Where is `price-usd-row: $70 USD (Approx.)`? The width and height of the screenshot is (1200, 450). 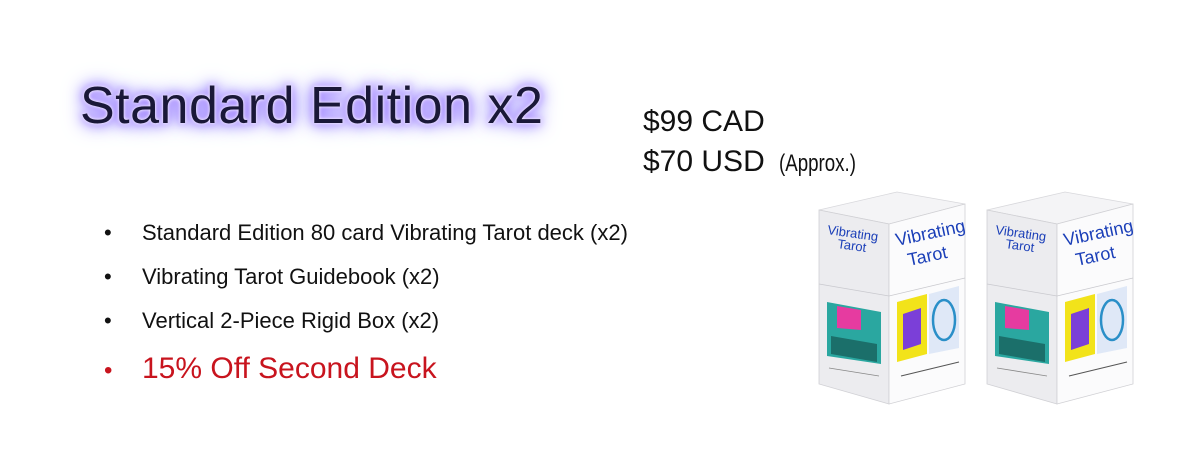 price-usd-row: $70 USD (Approx.) is located at coordinates (760, 163).